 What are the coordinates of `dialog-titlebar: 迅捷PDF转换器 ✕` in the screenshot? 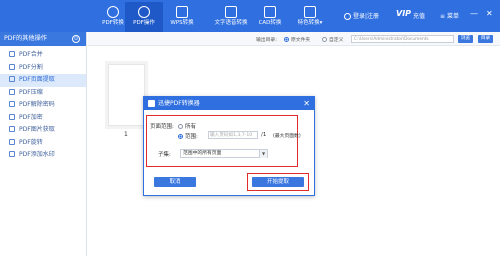 It's located at (229, 103).